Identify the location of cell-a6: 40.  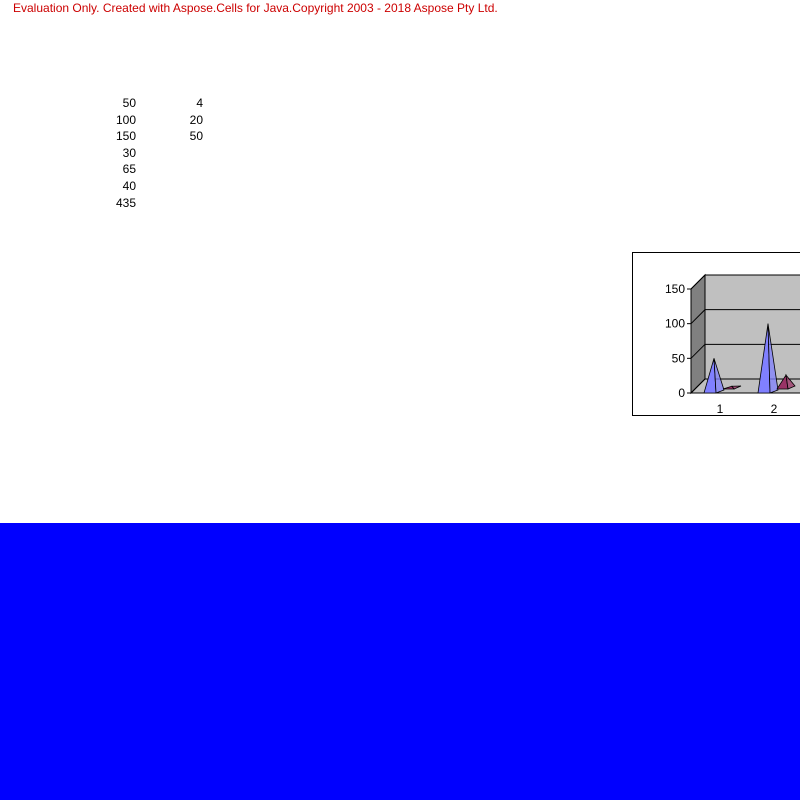
(111, 186).